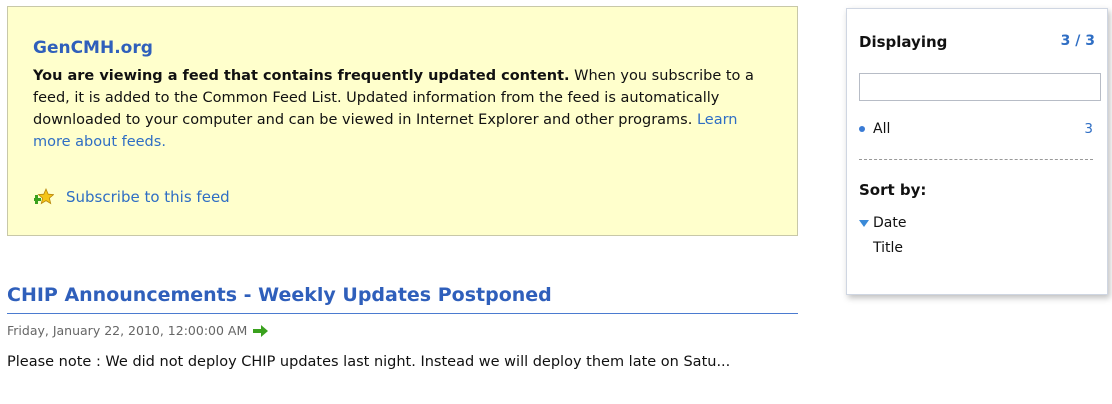 Image resolution: width=1112 pixels, height=404 pixels. Describe the element at coordinates (976, 129) in the screenshot. I see `filter-all-row: All 3` at that location.